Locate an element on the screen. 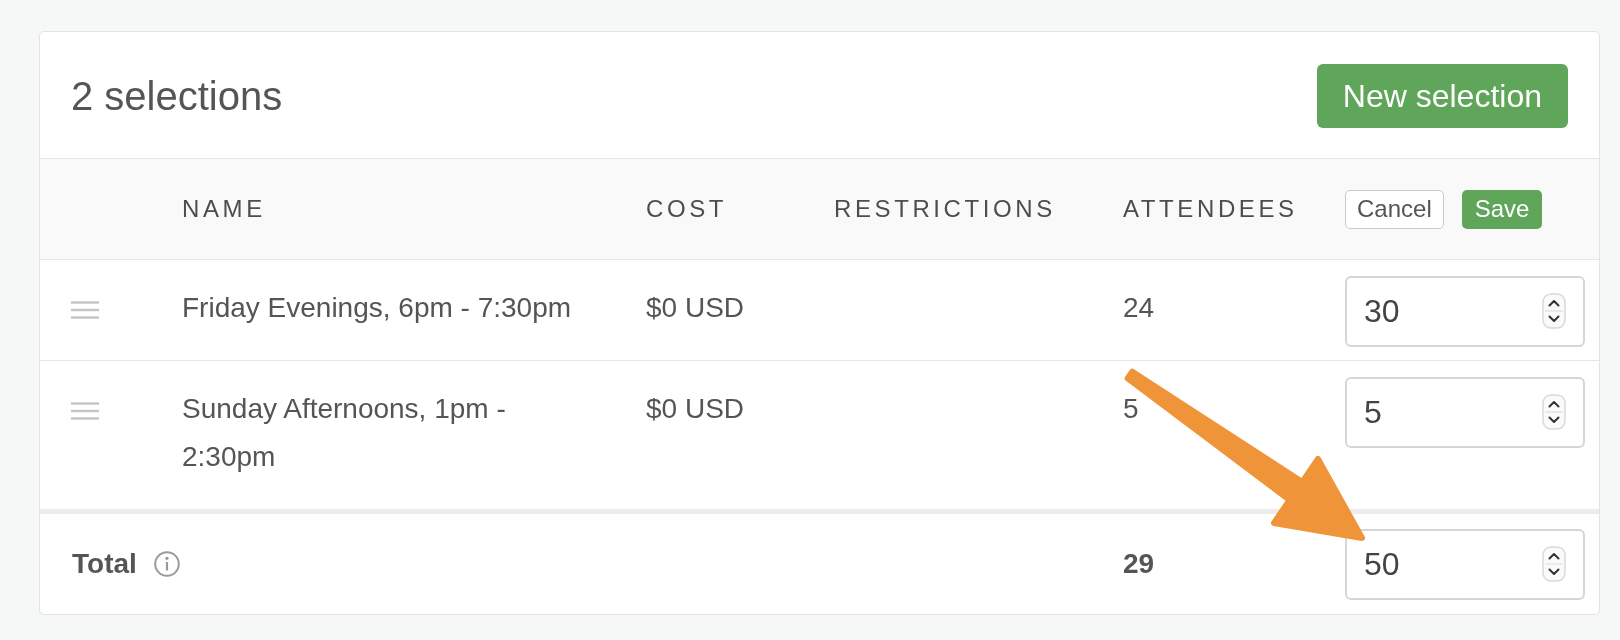 The height and width of the screenshot is (640, 1620). column-header: NAME is located at coordinates (224, 208).